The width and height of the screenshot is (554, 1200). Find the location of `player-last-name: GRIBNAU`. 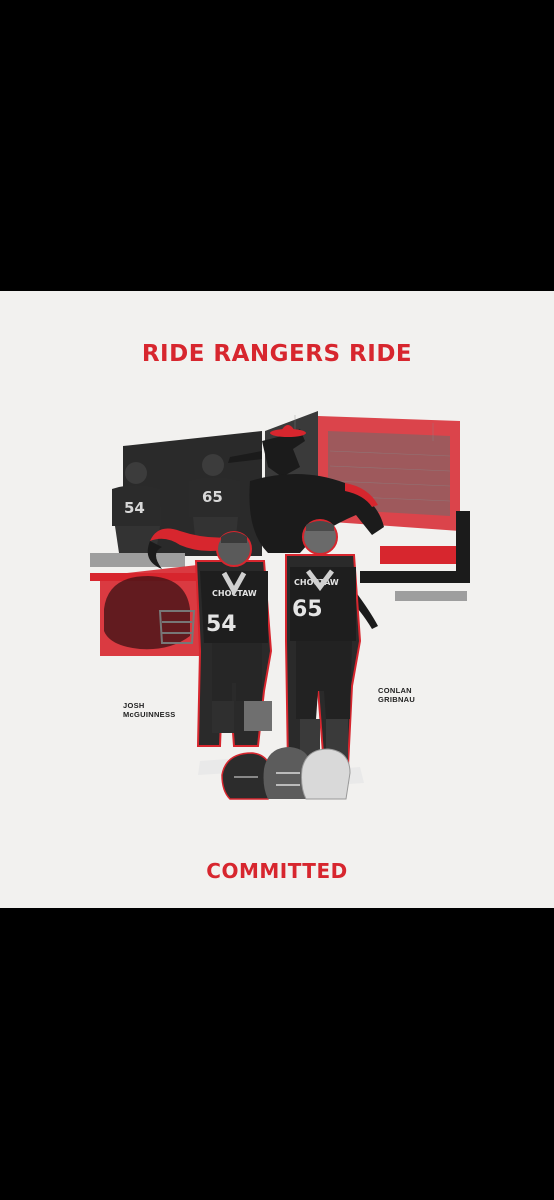

player-last-name: GRIBNAU is located at coordinates (397, 699).